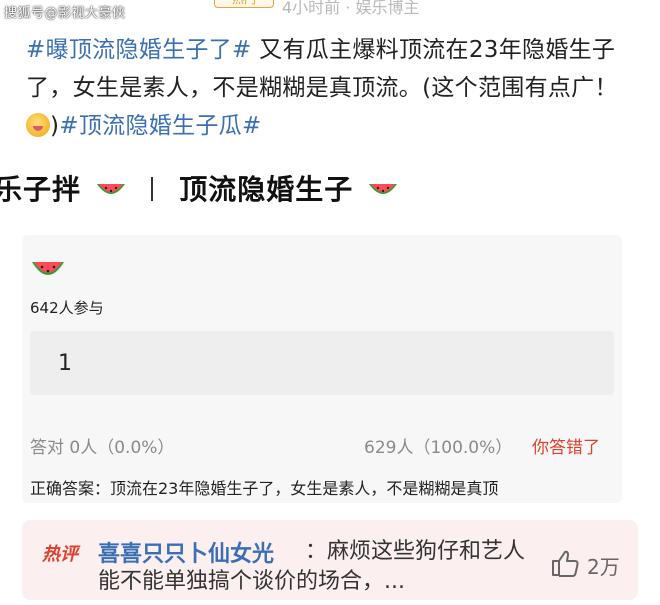 This screenshot has width=660, height=605. What do you see at coordinates (566, 448) in the screenshot?
I see `poll-result-label: 你答错了` at bounding box center [566, 448].